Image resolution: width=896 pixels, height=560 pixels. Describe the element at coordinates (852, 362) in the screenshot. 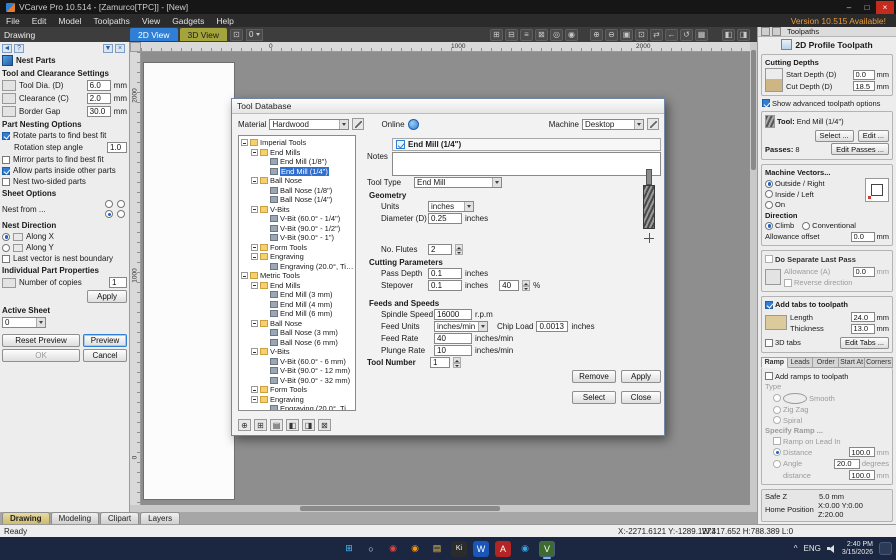

I see `subtab: Start At` at that location.